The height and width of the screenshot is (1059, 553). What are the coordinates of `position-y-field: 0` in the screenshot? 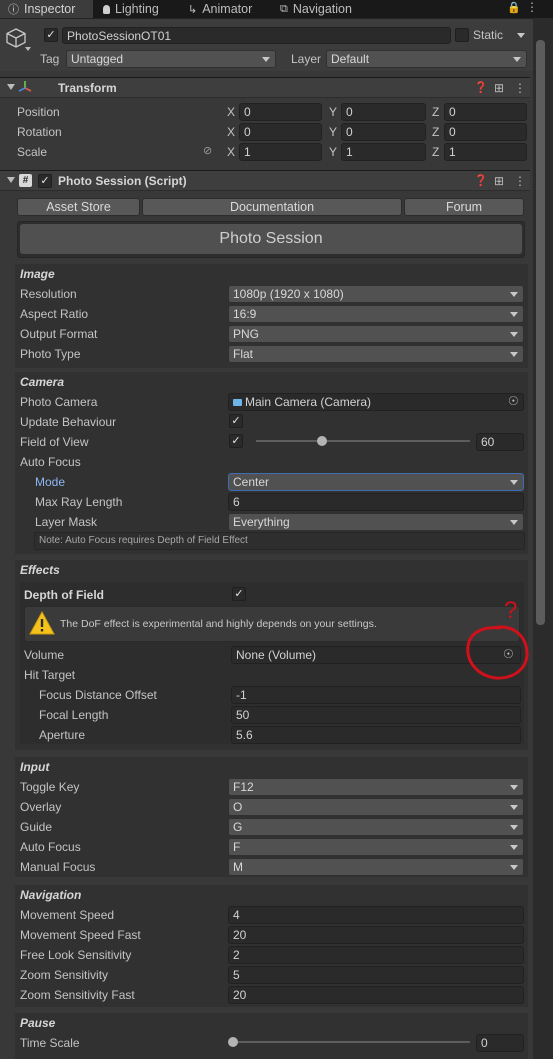 It's located at (383, 112).